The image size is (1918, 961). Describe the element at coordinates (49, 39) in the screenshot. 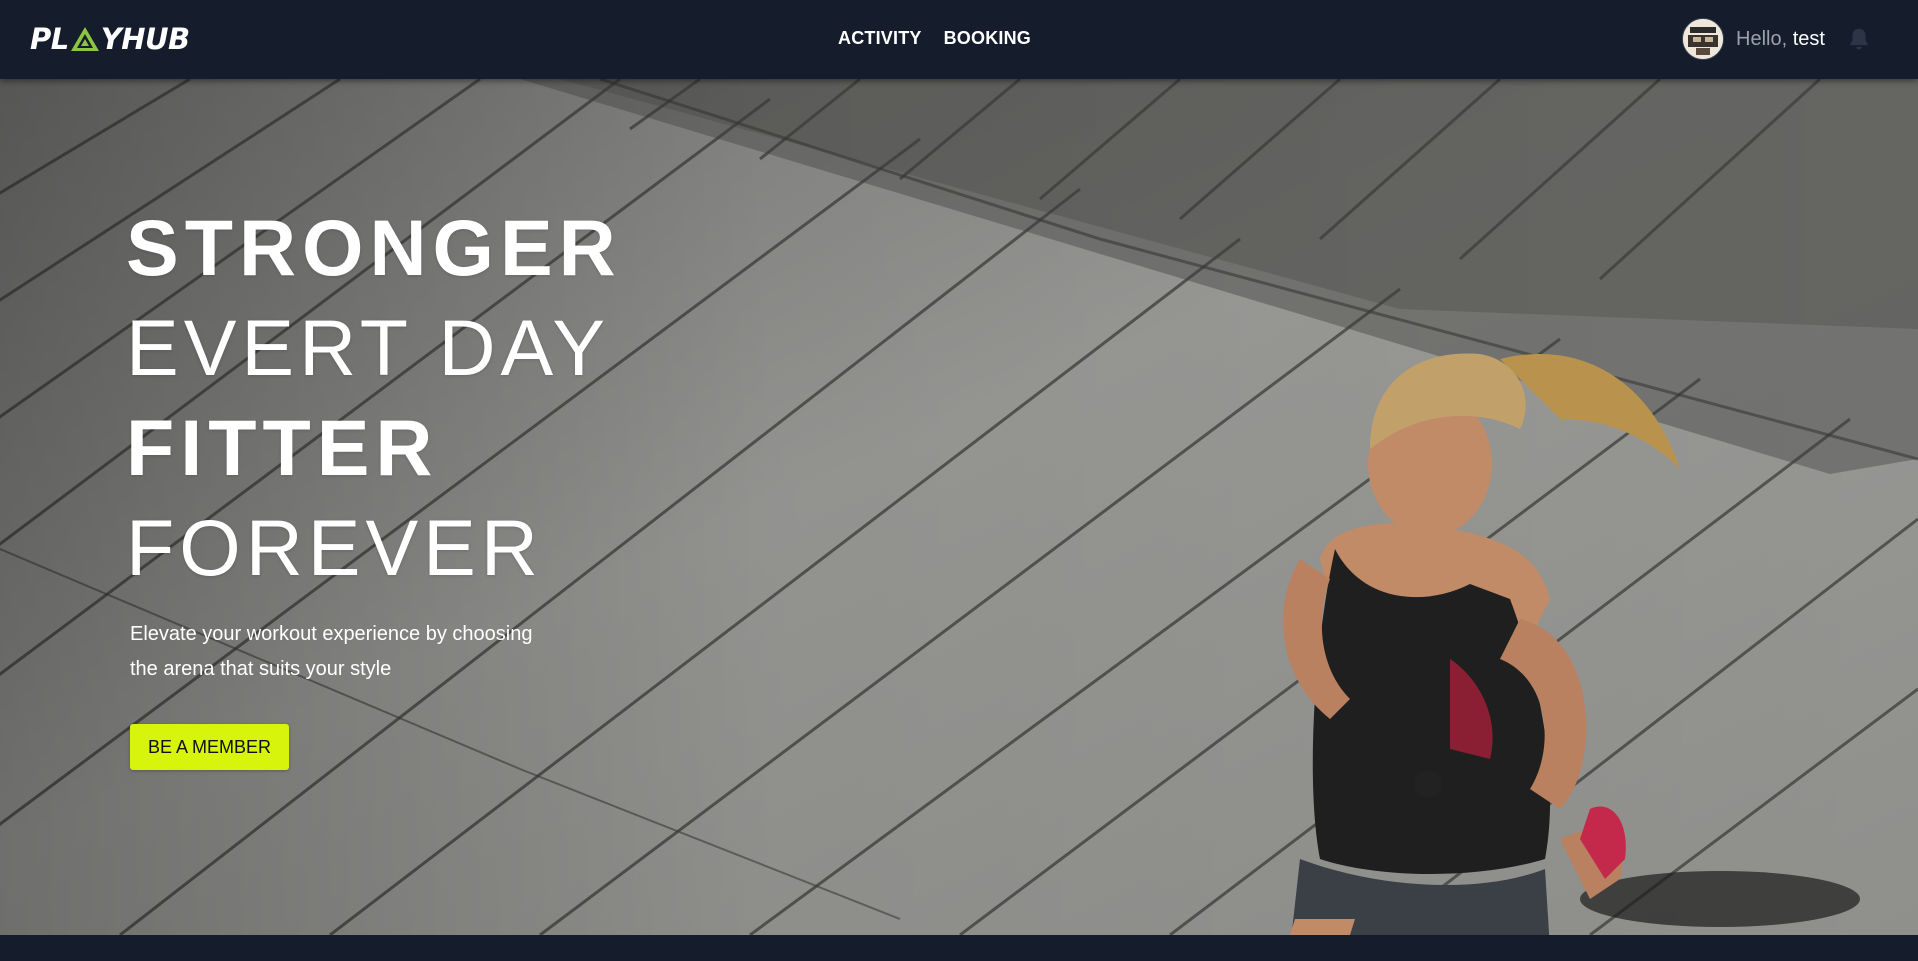

I see `logo-text-prefix: PL` at that location.